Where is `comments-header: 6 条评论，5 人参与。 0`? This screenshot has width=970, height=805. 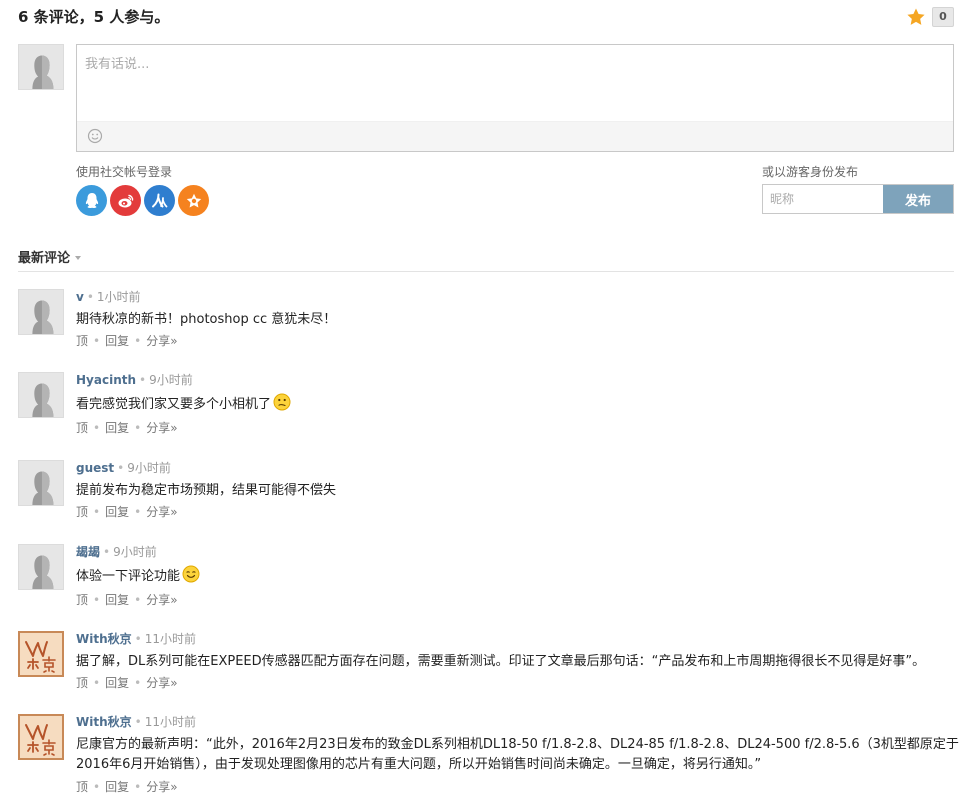
comments-header: 6 条评论，5 人参与。 0 is located at coordinates (486, 18).